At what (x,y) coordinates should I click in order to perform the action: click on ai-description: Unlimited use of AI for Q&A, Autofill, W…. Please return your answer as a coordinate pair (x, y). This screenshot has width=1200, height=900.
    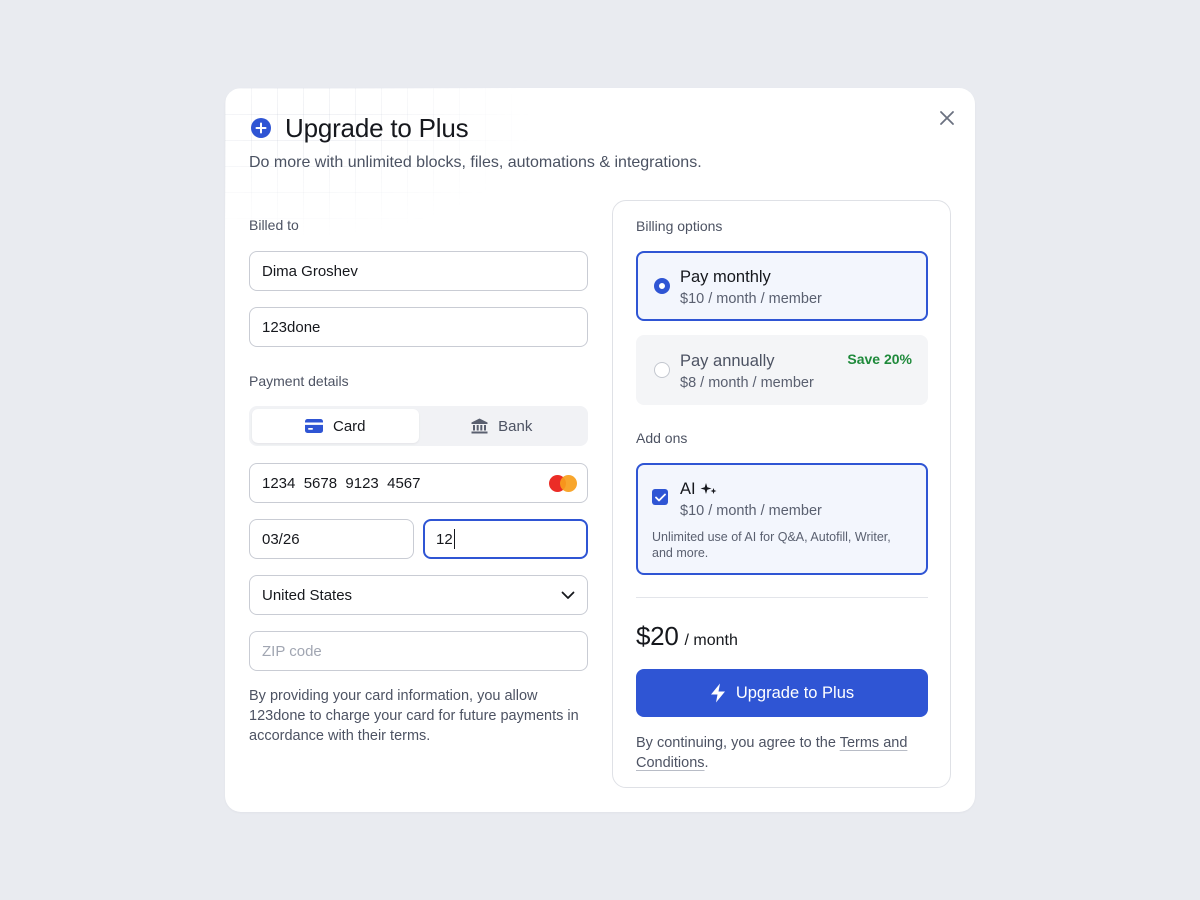
    Looking at the image, I should click on (771, 545).